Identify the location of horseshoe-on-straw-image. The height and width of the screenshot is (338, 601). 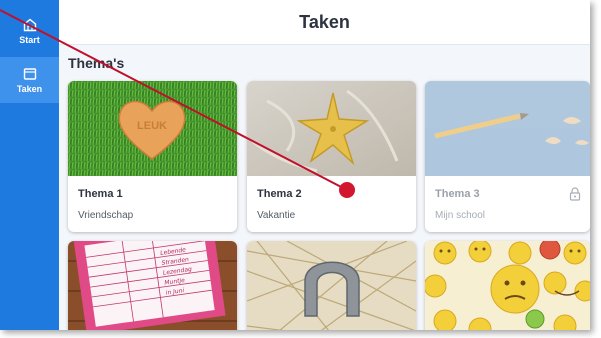
(331, 285).